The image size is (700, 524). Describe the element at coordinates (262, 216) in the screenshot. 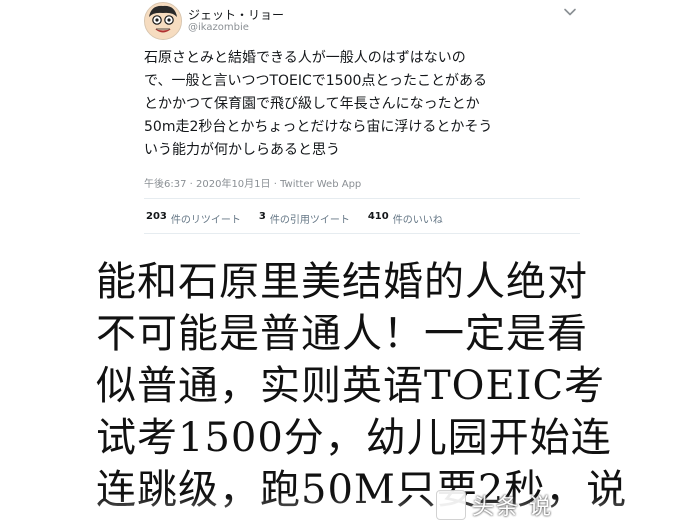

I see `quote-tweet-count-value: 3` at that location.